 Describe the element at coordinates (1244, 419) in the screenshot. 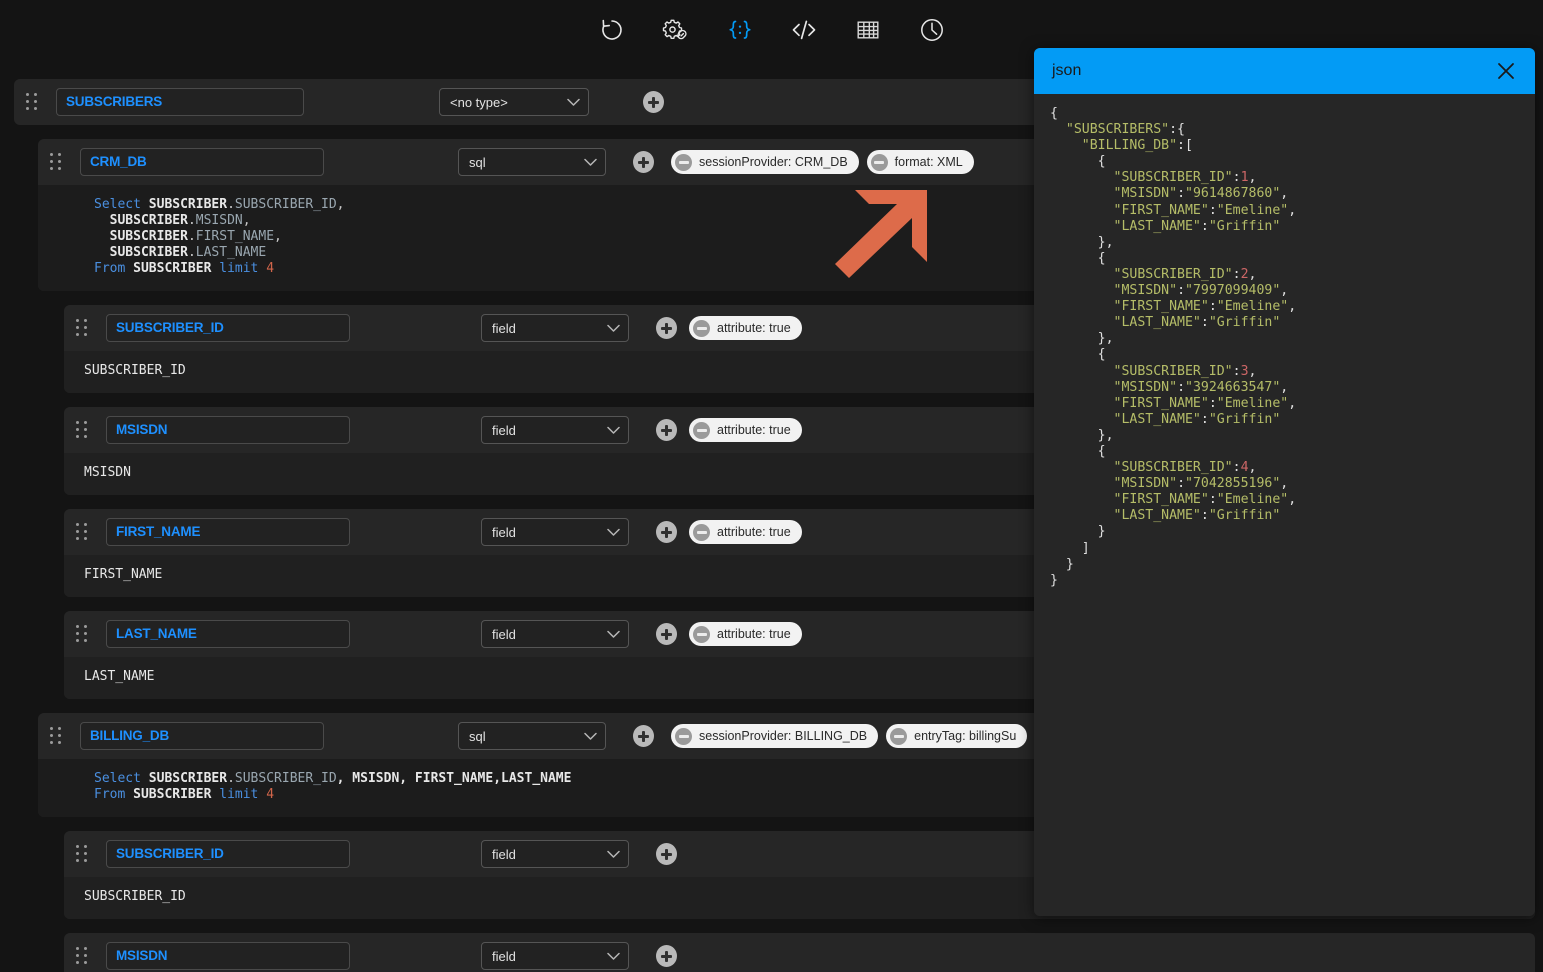

I see `json-token: "Griffin"` at that location.